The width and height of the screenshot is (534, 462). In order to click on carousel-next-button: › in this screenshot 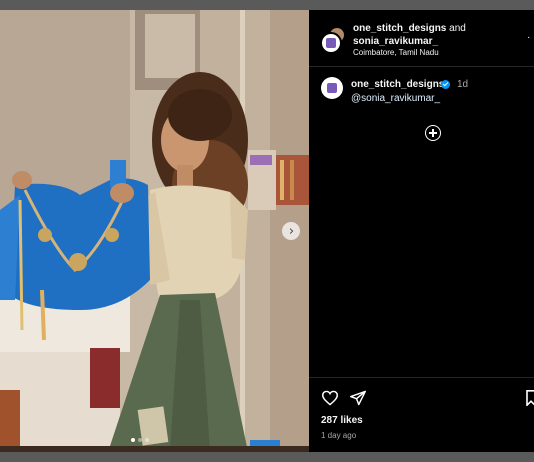, I will do `click(291, 231)`.